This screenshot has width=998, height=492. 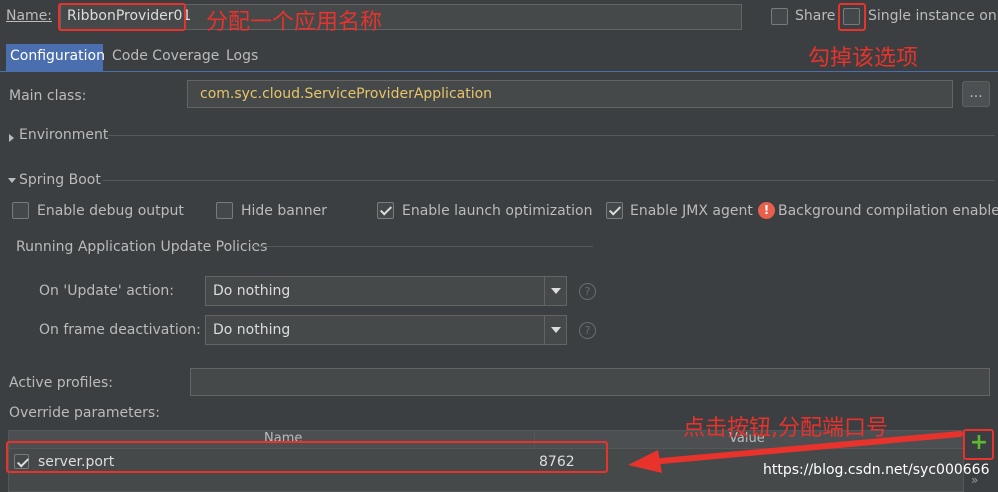 I want to click on tab-logs: Logs, so click(x=242, y=57).